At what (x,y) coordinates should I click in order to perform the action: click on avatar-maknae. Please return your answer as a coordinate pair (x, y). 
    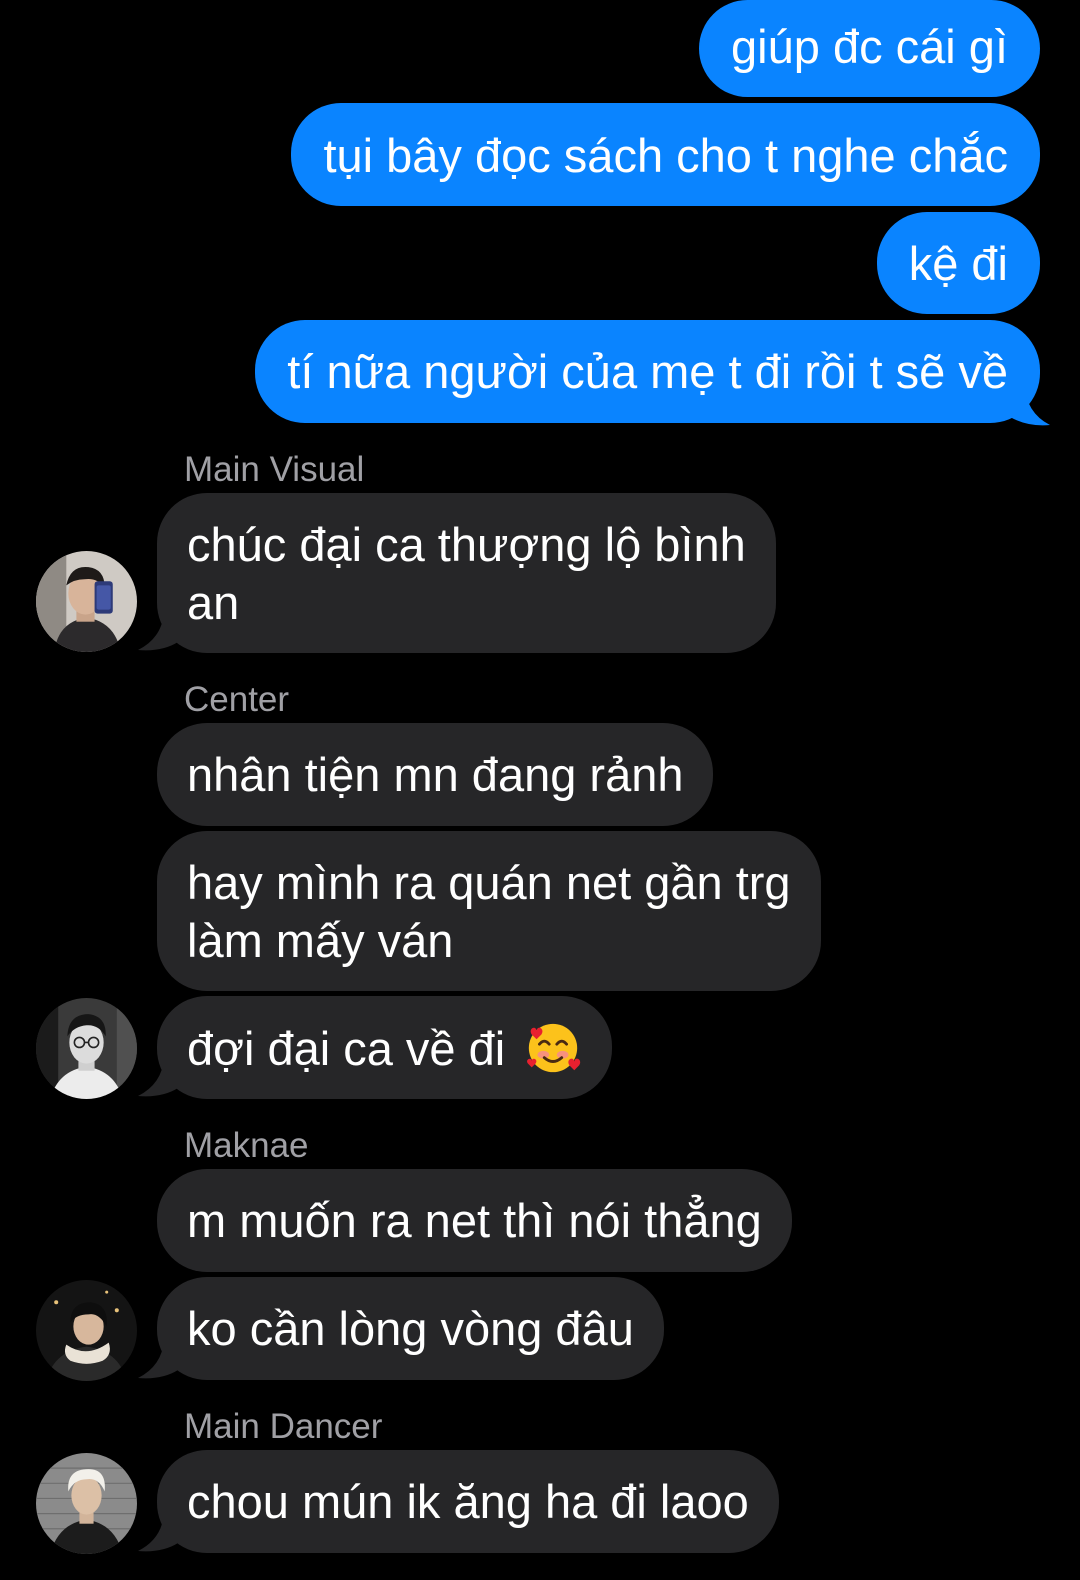
    Looking at the image, I should click on (86, 1330).